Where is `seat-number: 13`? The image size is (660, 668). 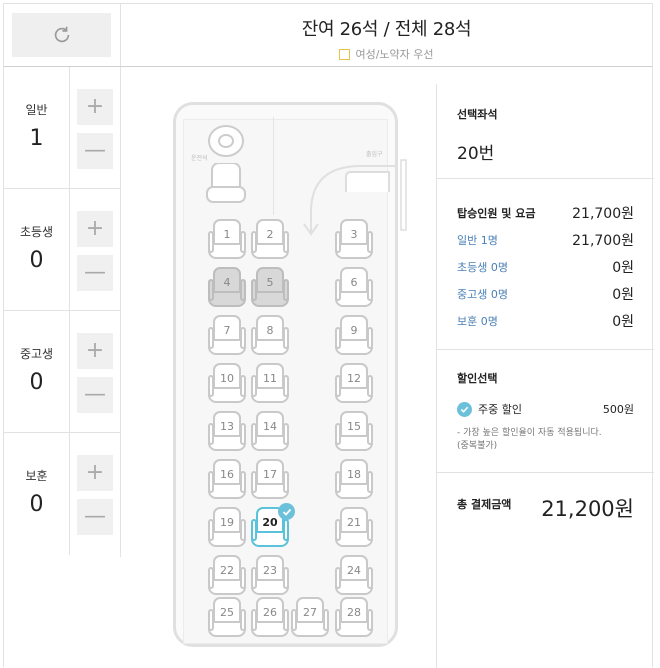 seat-number: 13 is located at coordinates (227, 426).